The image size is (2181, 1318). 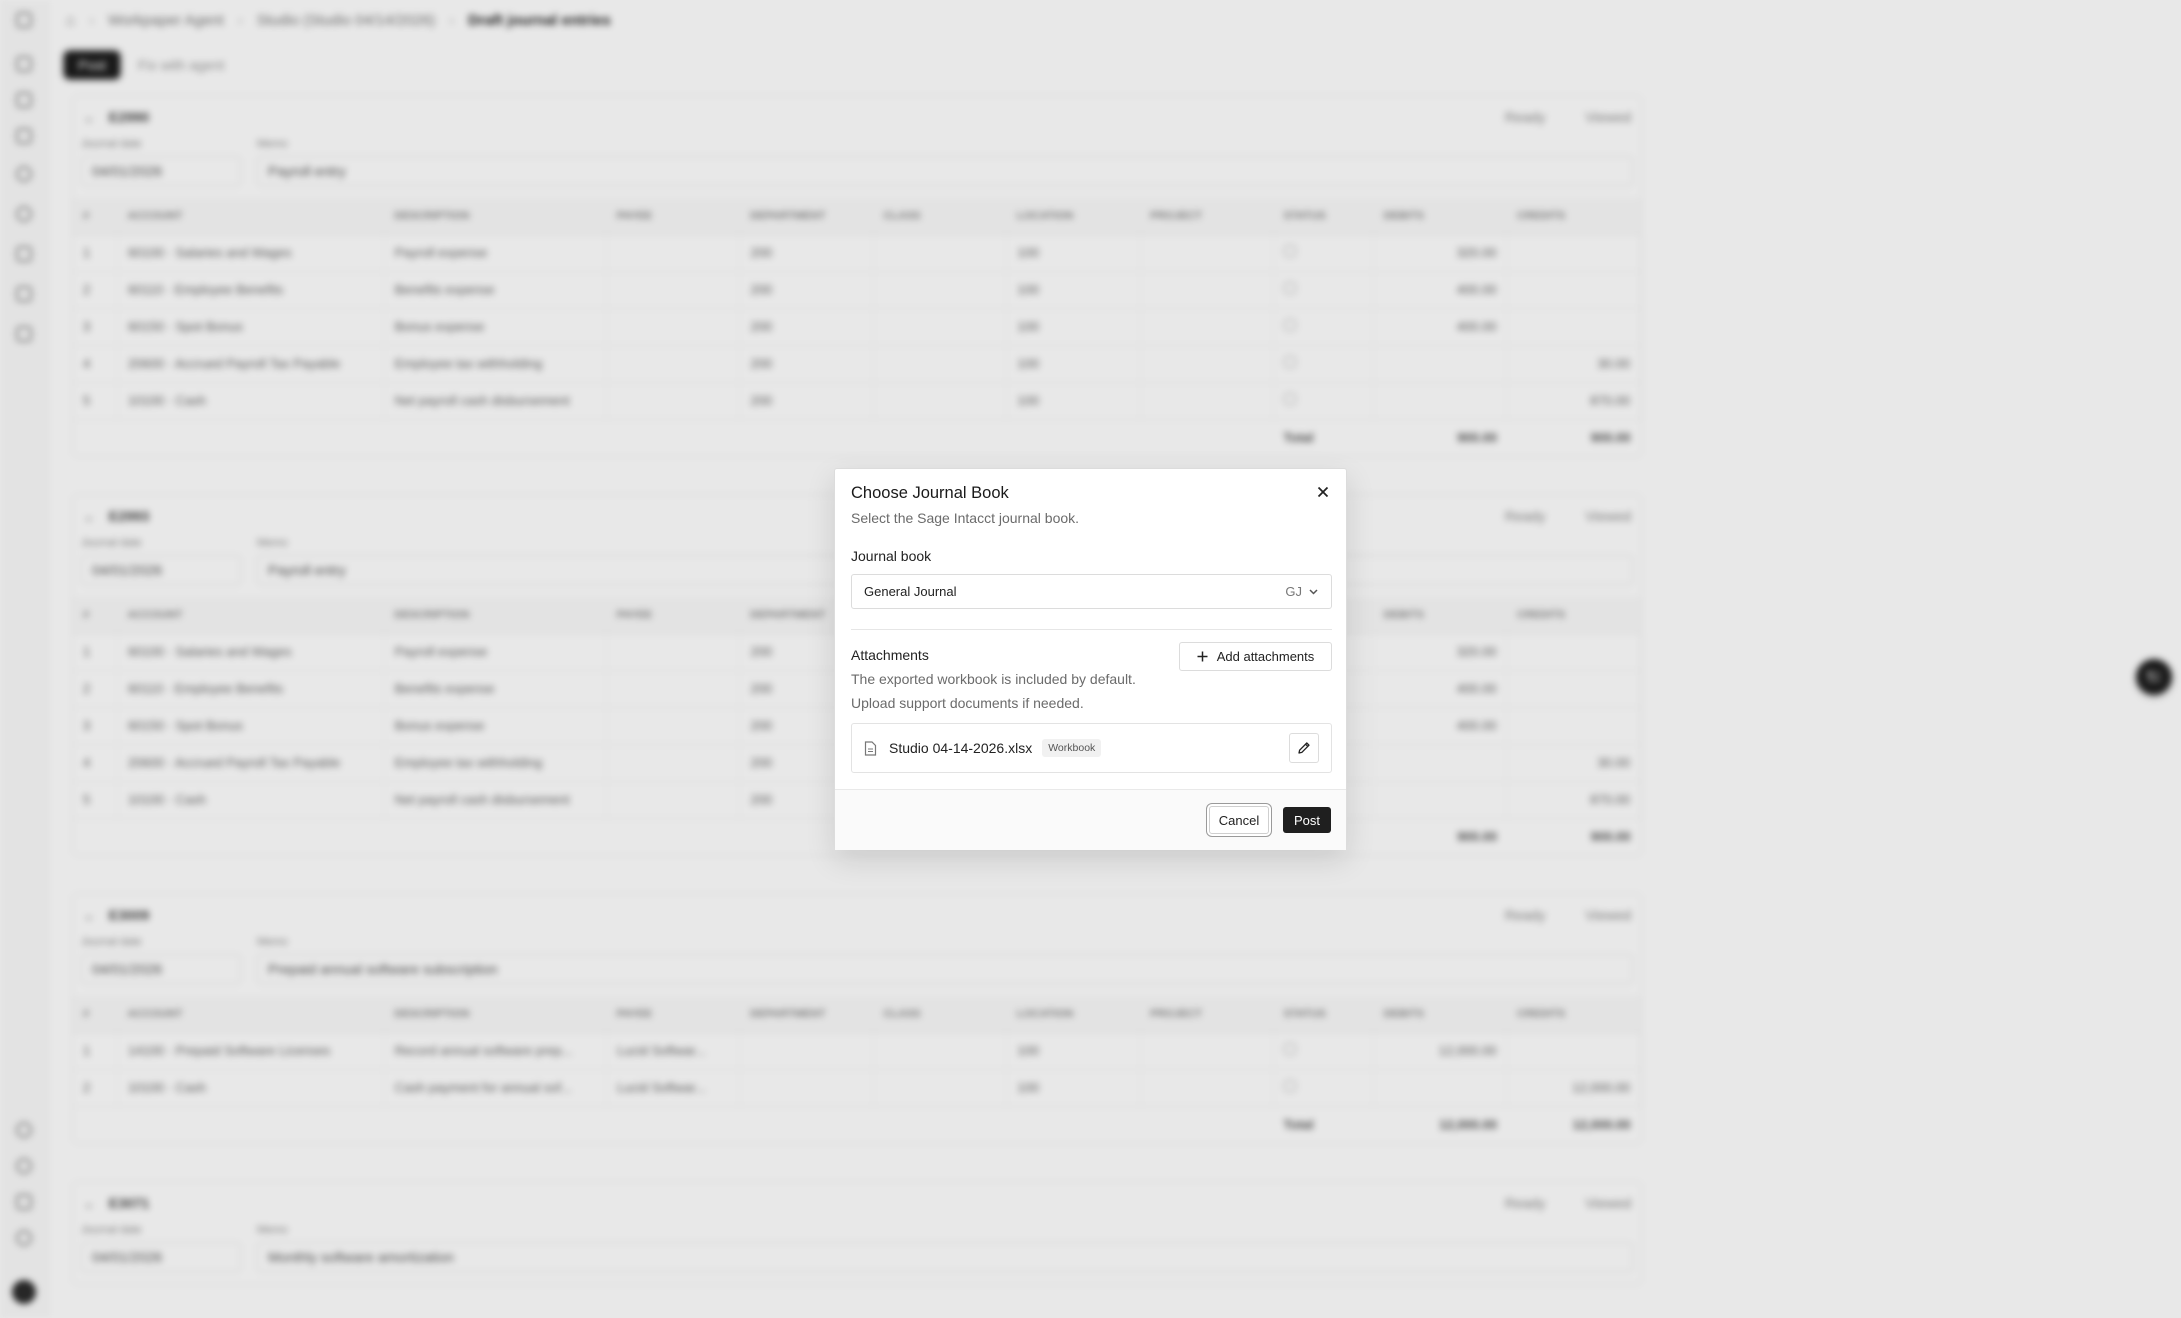 I want to click on close-button, so click(x=1323, y=492).